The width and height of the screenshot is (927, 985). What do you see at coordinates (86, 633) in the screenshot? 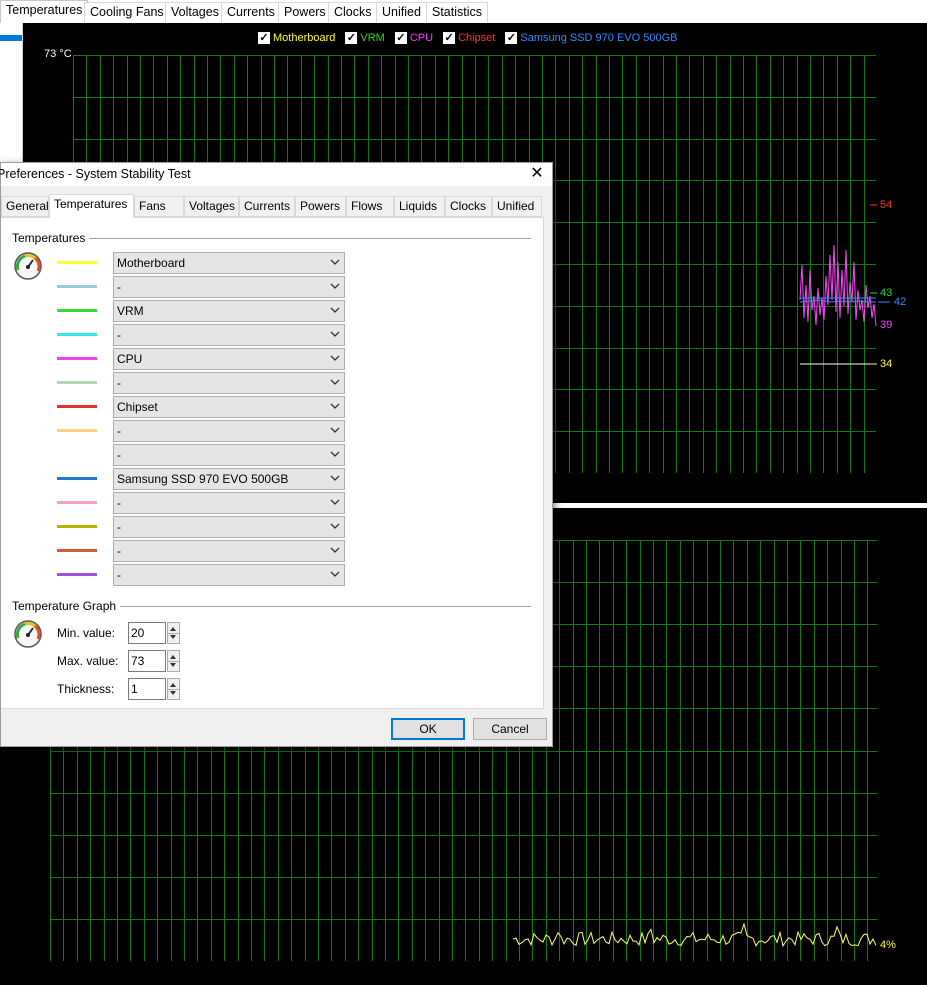
I see `min-value-label: Min. value:` at bounding box center [86, 633].